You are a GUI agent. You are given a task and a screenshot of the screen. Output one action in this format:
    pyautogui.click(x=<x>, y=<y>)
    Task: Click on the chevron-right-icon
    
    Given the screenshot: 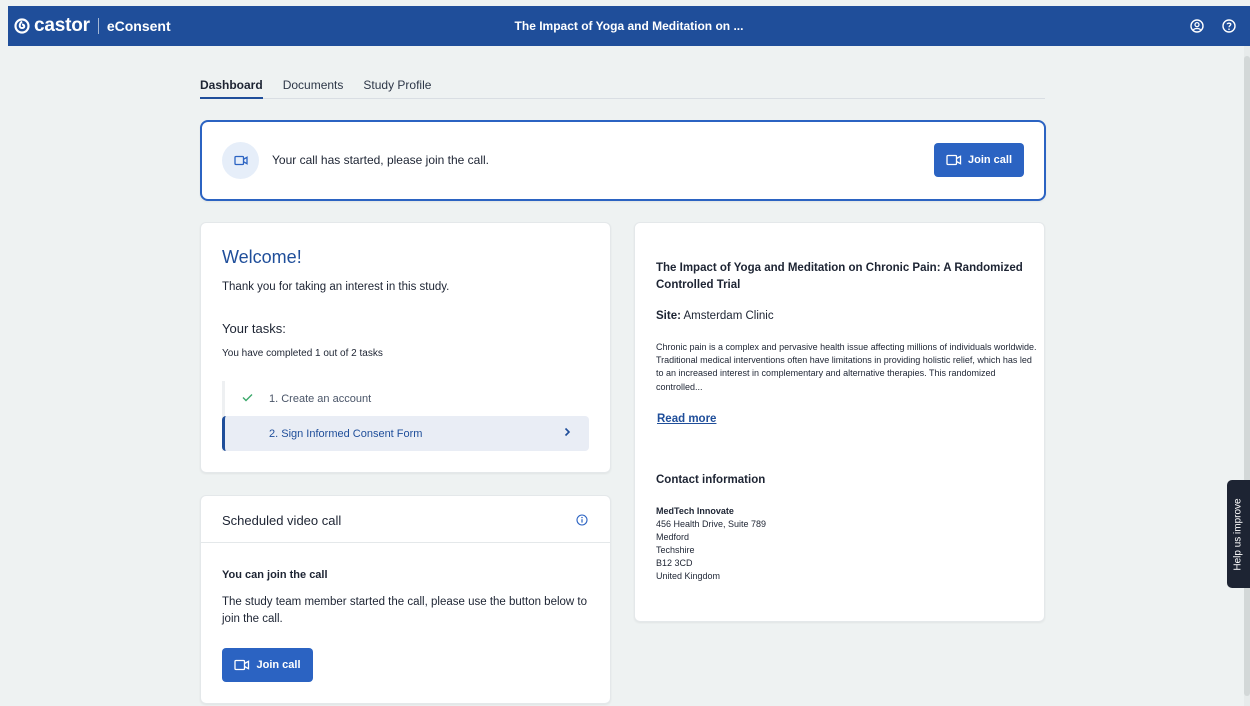 What is the action you would take?
    pyautogui.click(x=567, y=433)
    